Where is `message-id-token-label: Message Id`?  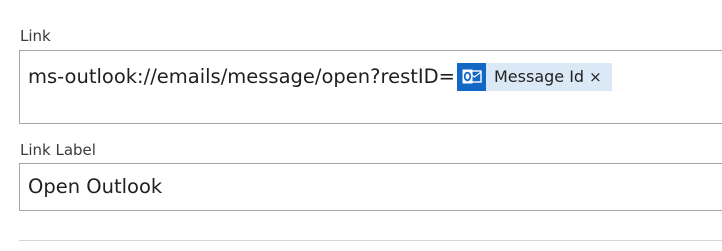 message-id-token-label: Message Id is located at coordinates (539, 76).